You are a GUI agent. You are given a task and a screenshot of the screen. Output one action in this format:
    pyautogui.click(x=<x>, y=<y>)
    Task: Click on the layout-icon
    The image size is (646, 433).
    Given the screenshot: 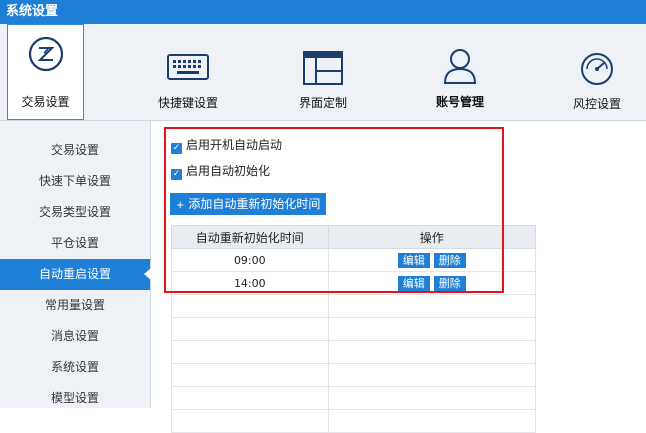 What is the action you would take?
    pyautogui.click(x=323, y=69)
    